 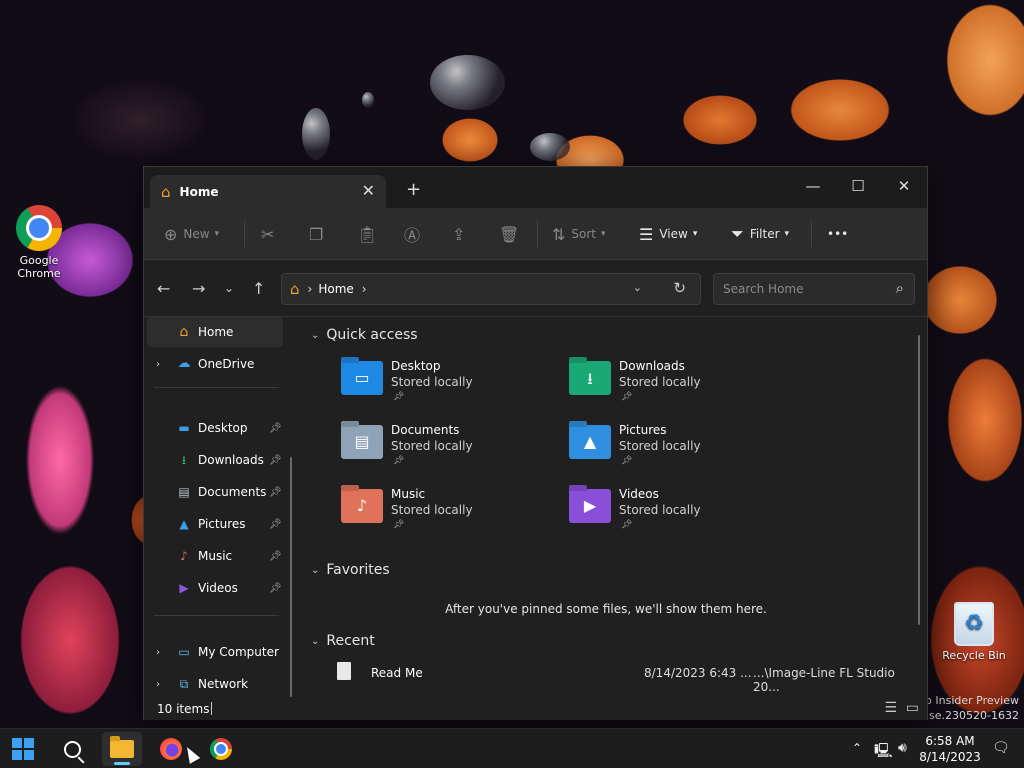 What do you see at coordinates (1001, 748) in the screenshot?
I see `notifications-icon: 🗨︎` at bounding box center [1001, 748].